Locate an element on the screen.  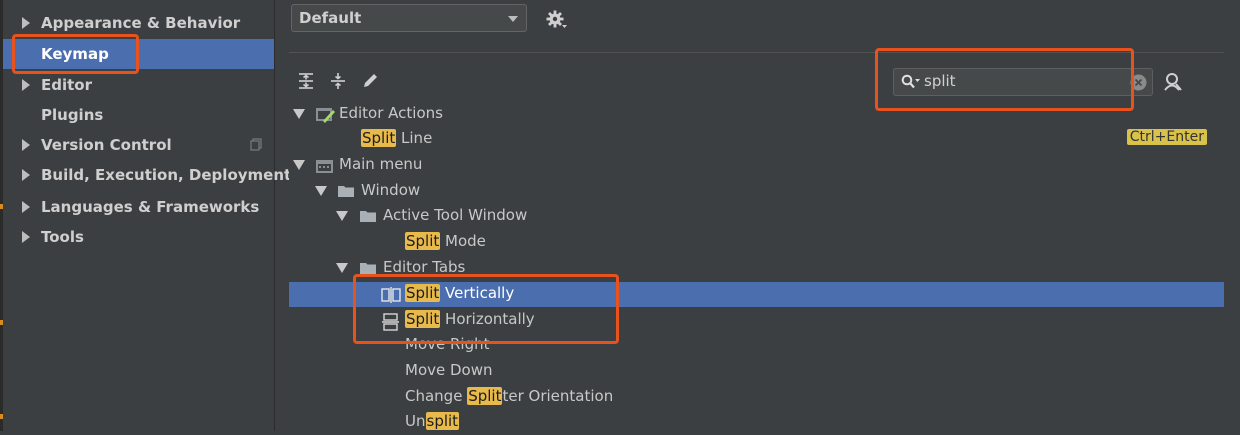
editor-actions-icon is located at coordinates (325, 115).